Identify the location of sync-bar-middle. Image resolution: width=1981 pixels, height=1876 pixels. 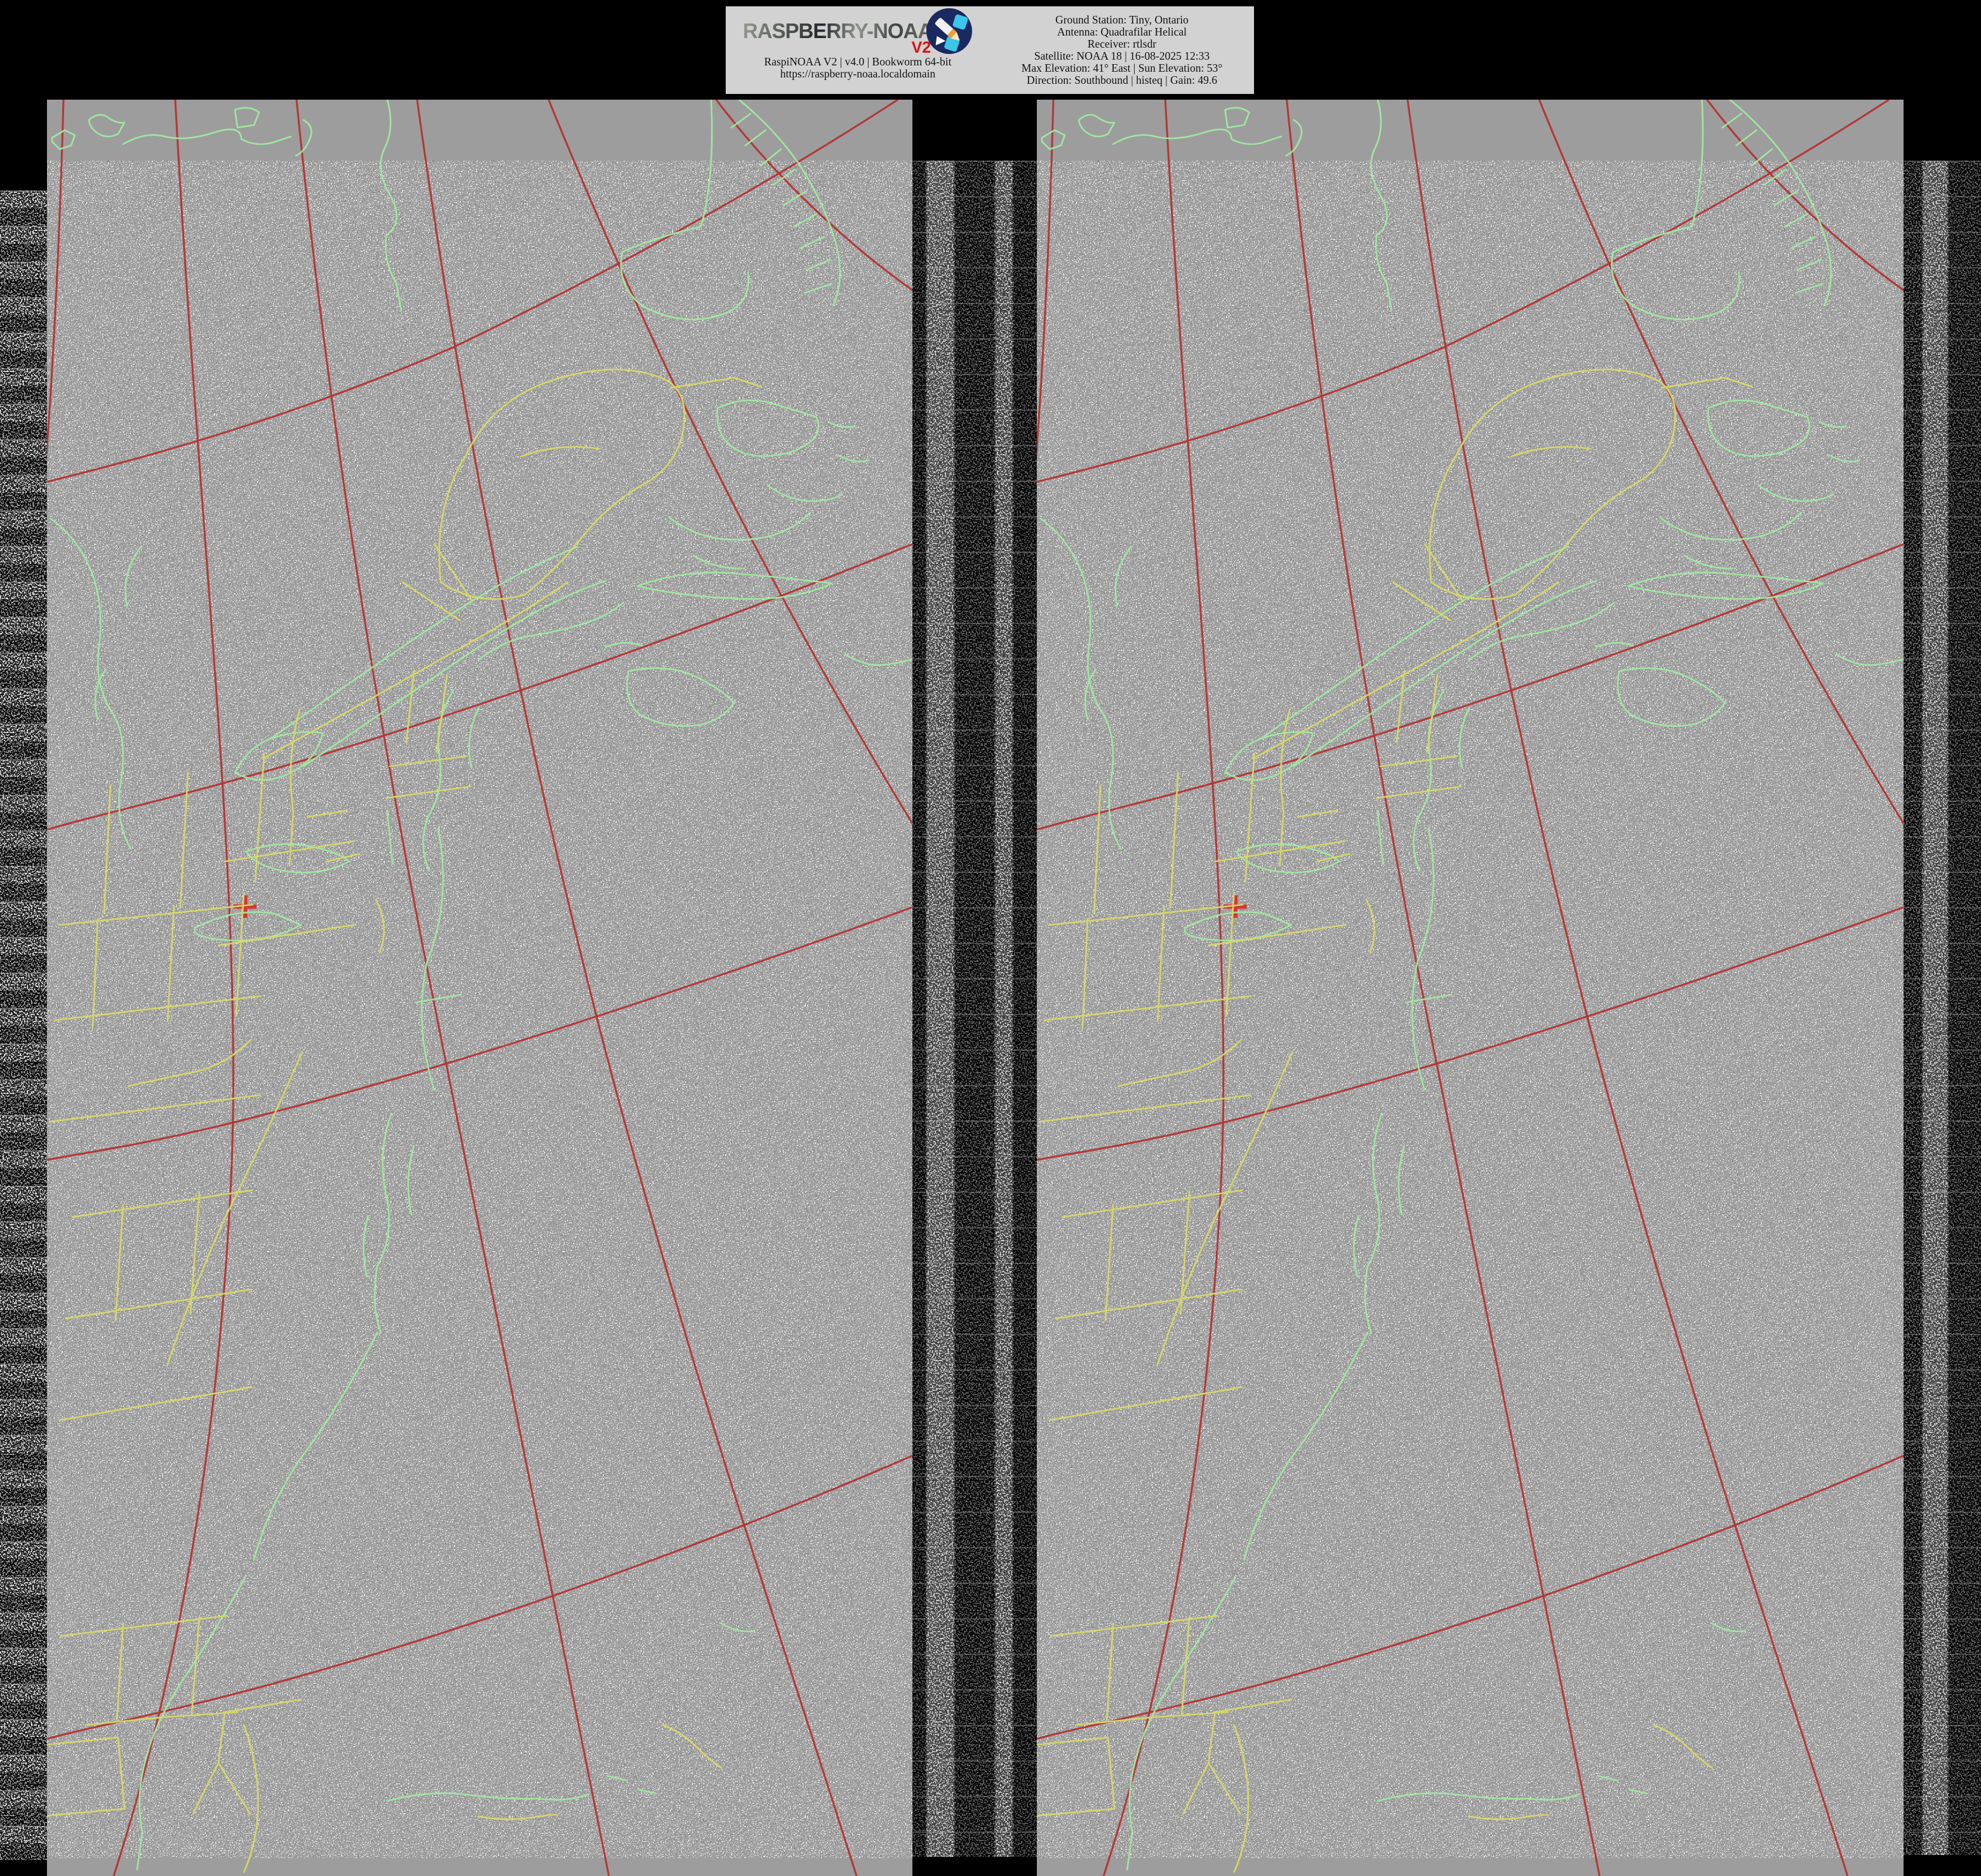
(974, 1009).